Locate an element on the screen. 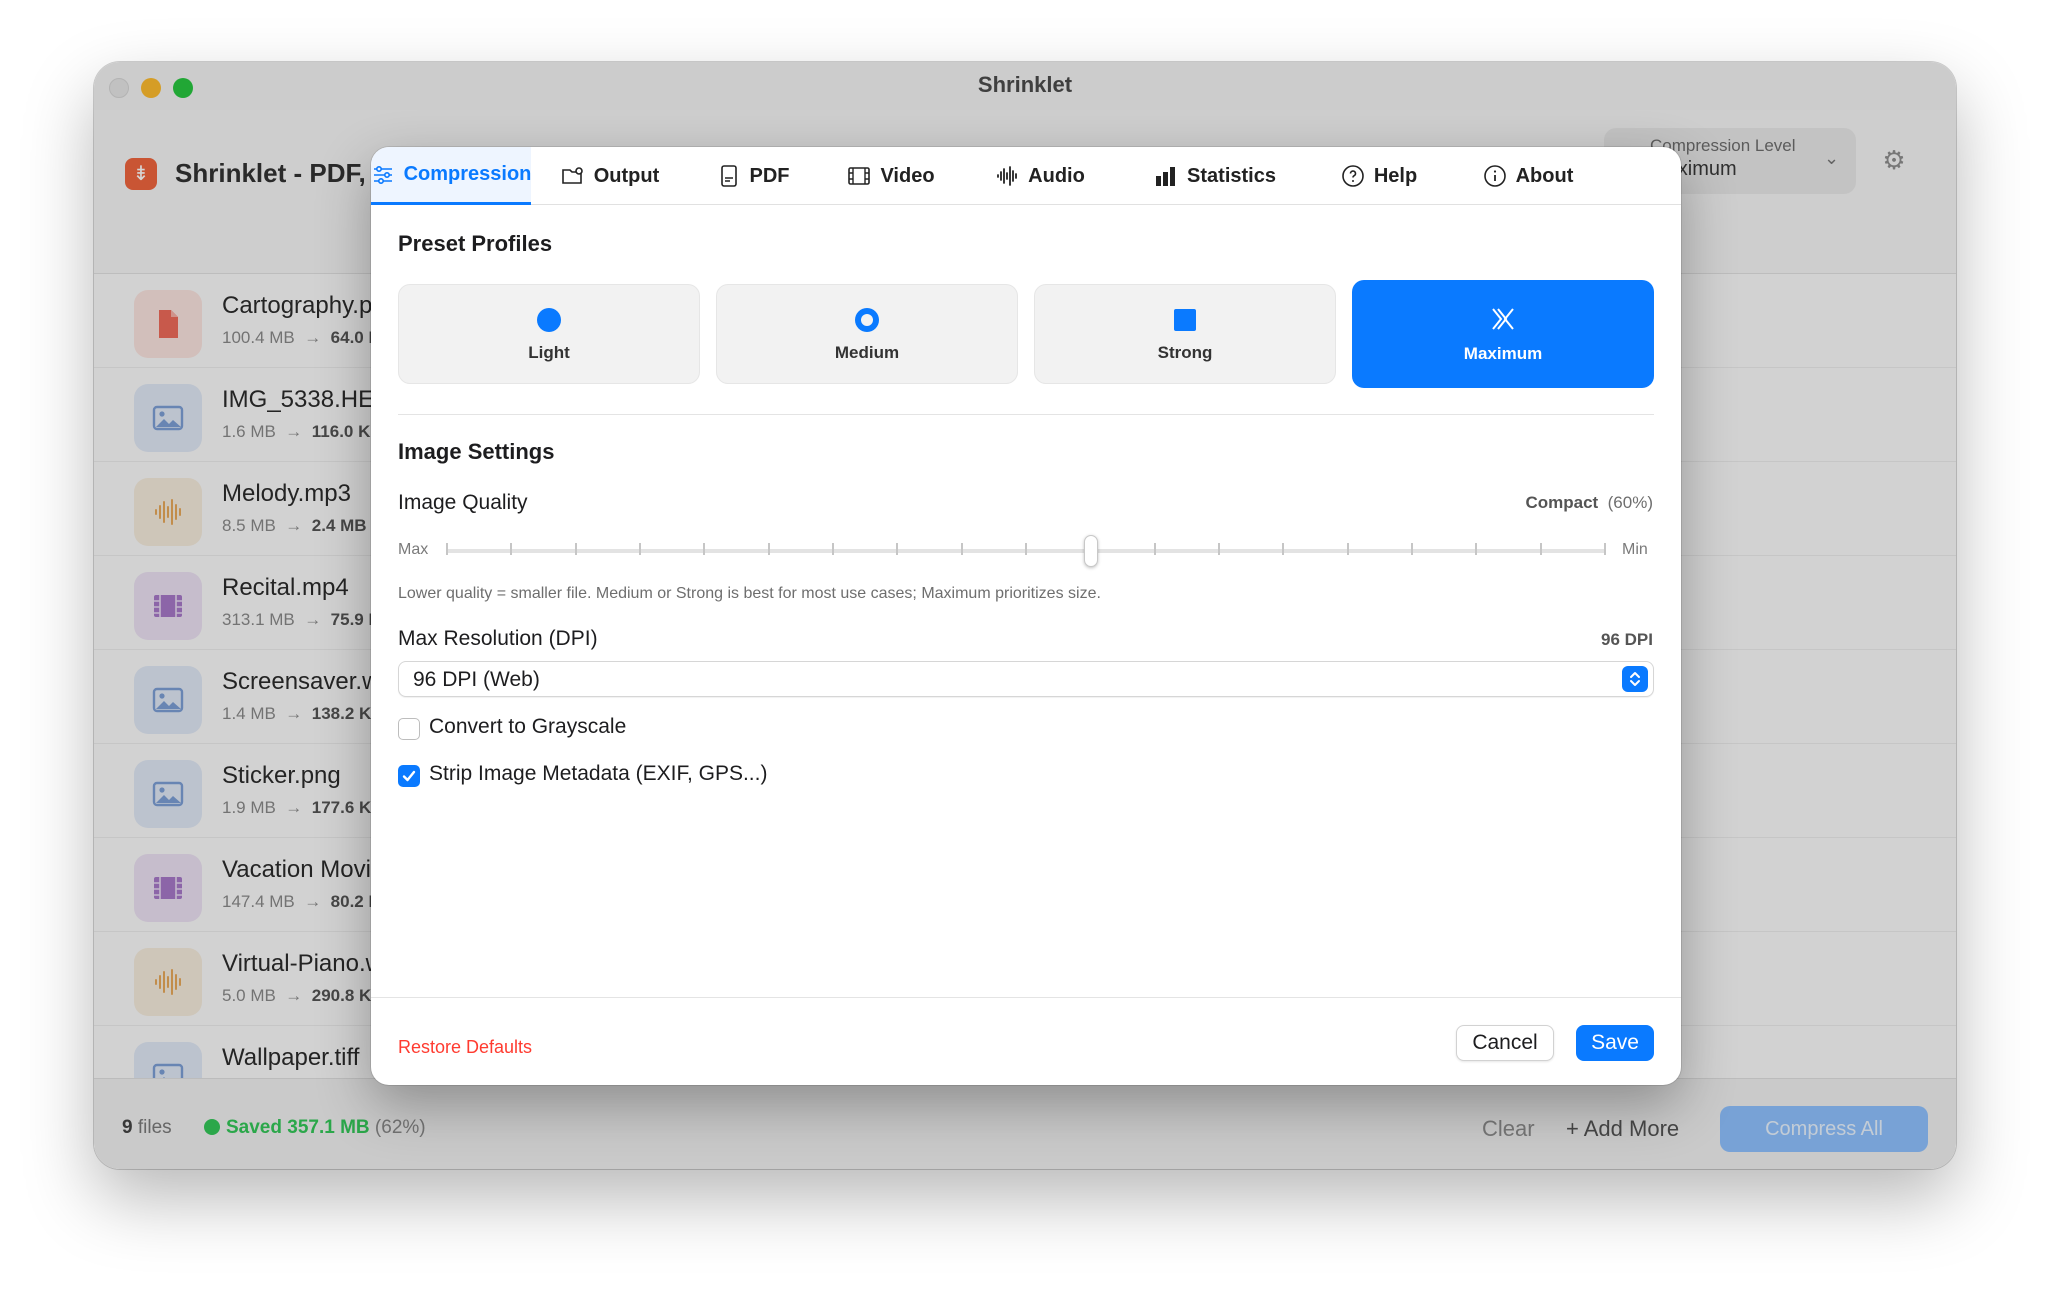  tab-help: Help is located at coordinates (1379, 176).